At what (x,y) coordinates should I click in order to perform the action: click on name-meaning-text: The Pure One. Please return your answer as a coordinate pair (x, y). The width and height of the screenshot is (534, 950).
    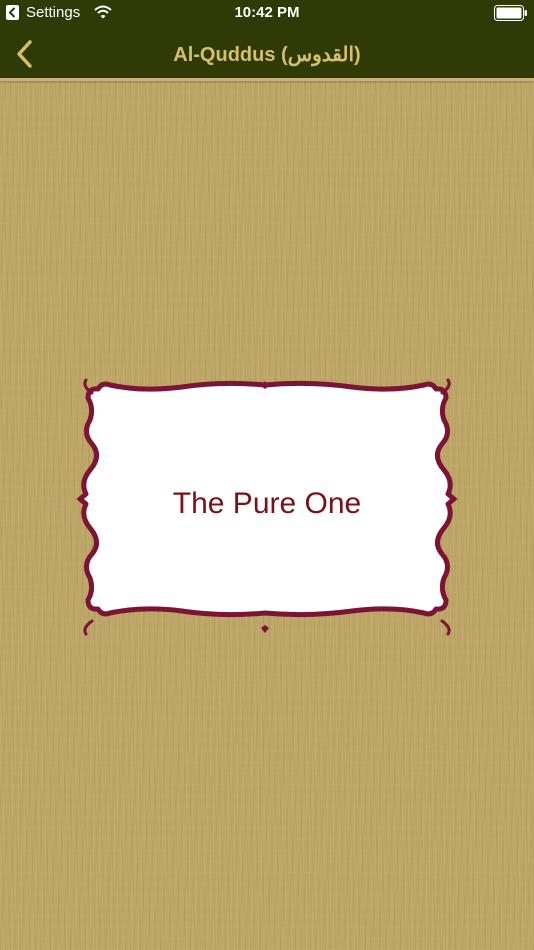
    Looking at the image, I should click on (267, 503).